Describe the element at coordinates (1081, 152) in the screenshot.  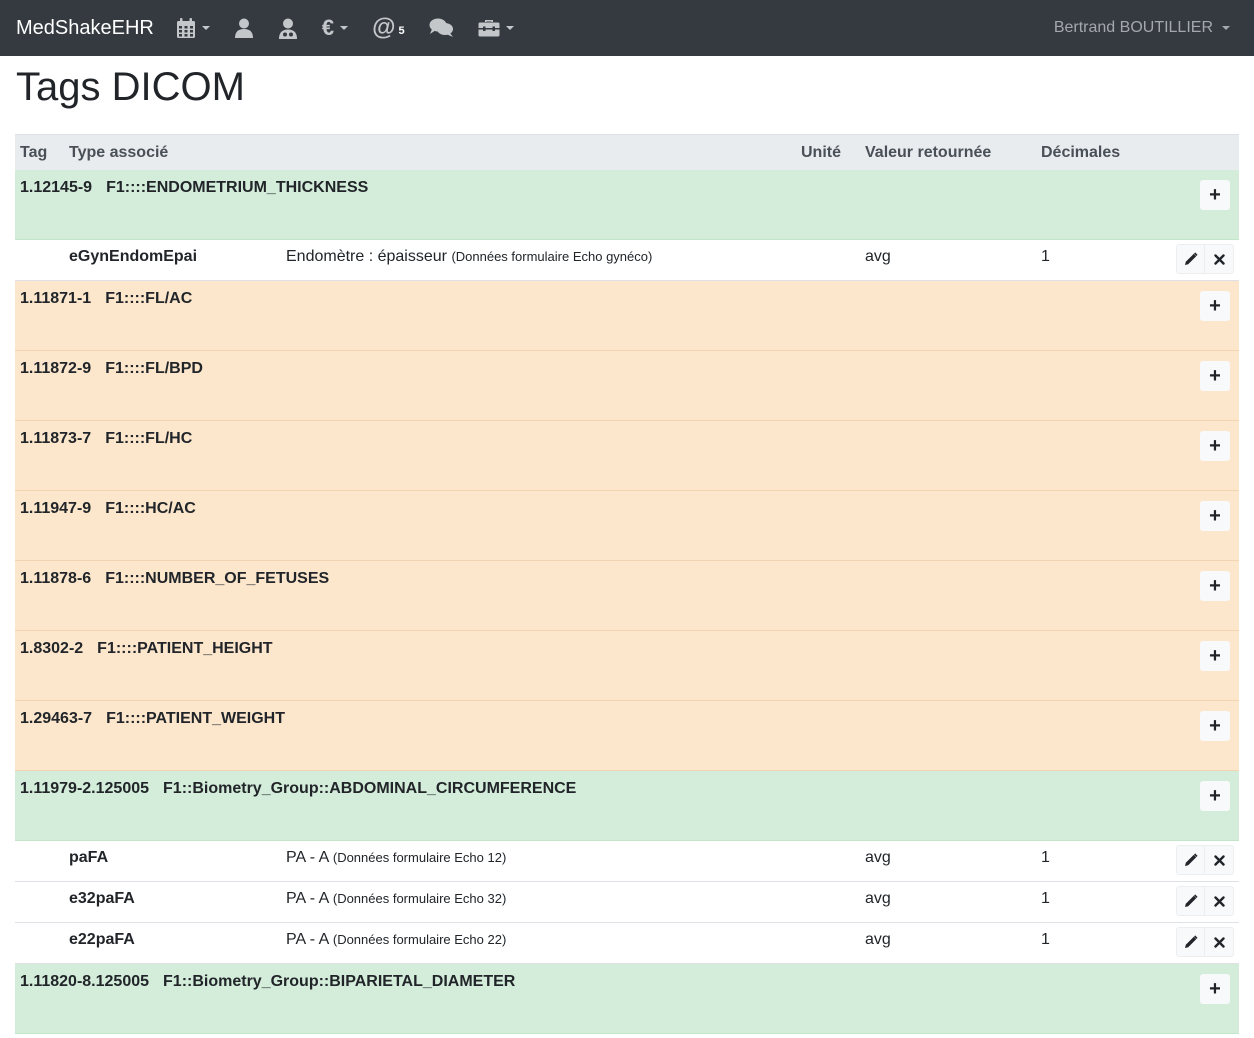
I see `header-decimales: Décimales` at that location.